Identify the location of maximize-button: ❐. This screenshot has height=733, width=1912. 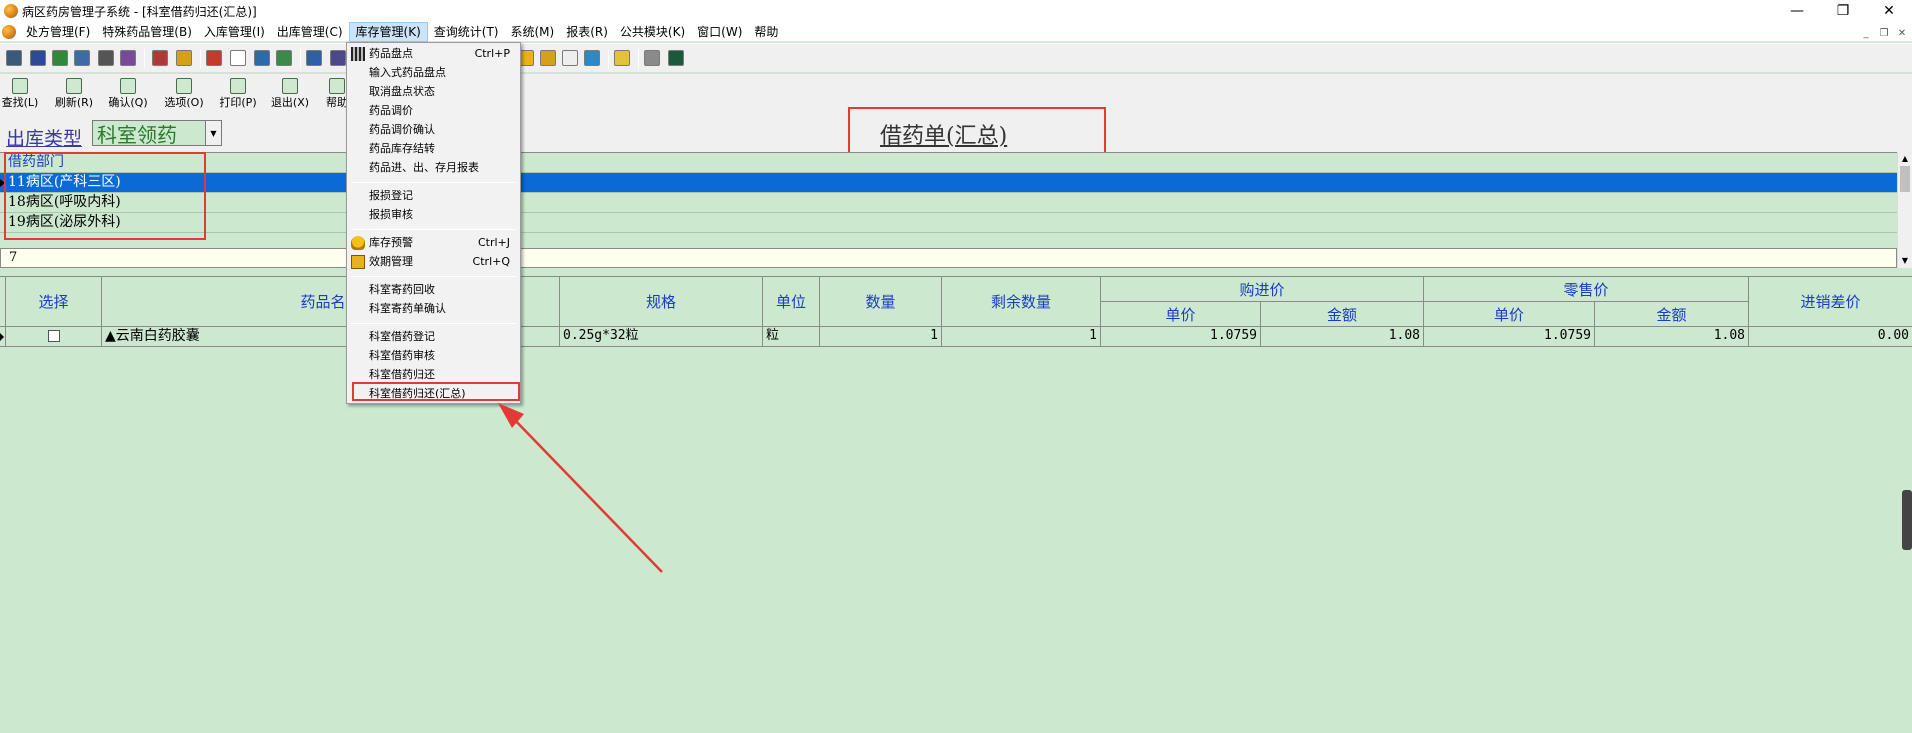
(1843, 11).